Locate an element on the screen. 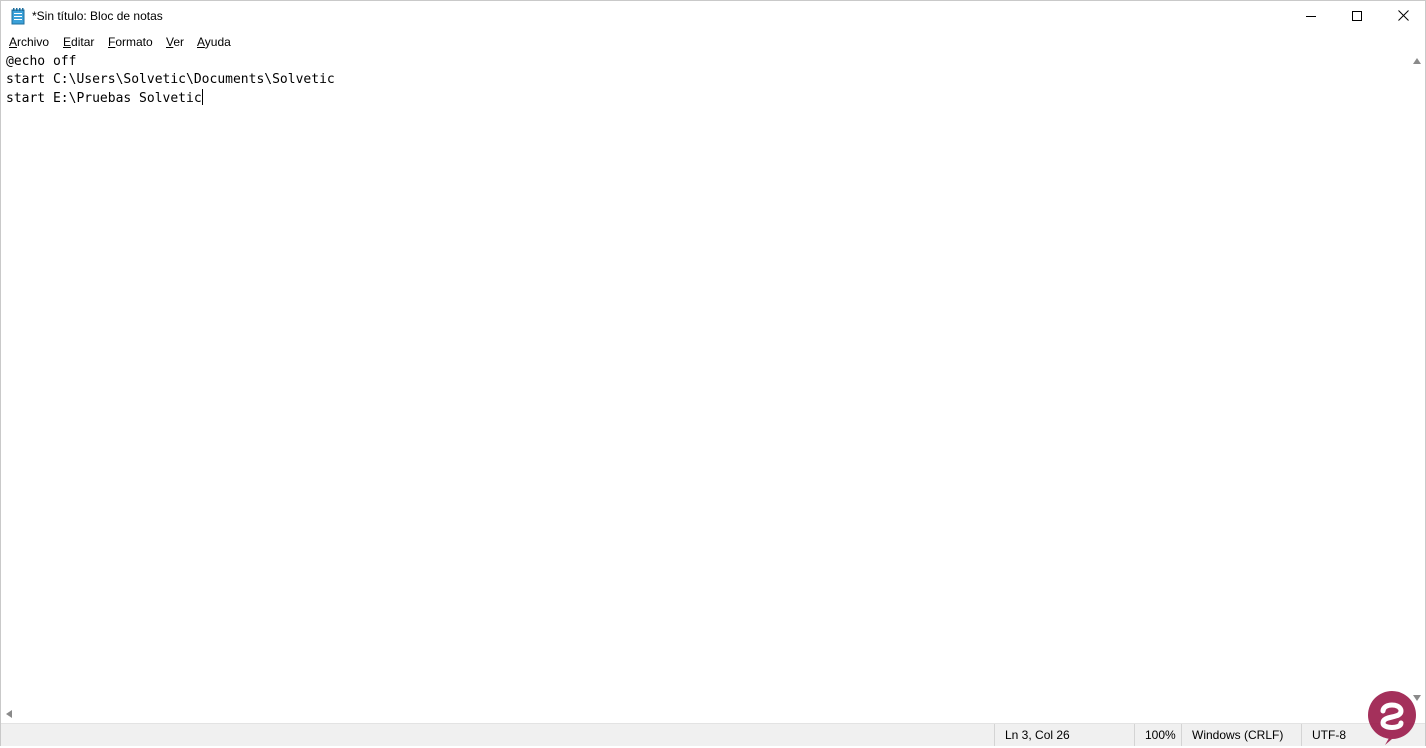 The image size is (1426, 748). maximize-button is located at coordinates (1357, 16).